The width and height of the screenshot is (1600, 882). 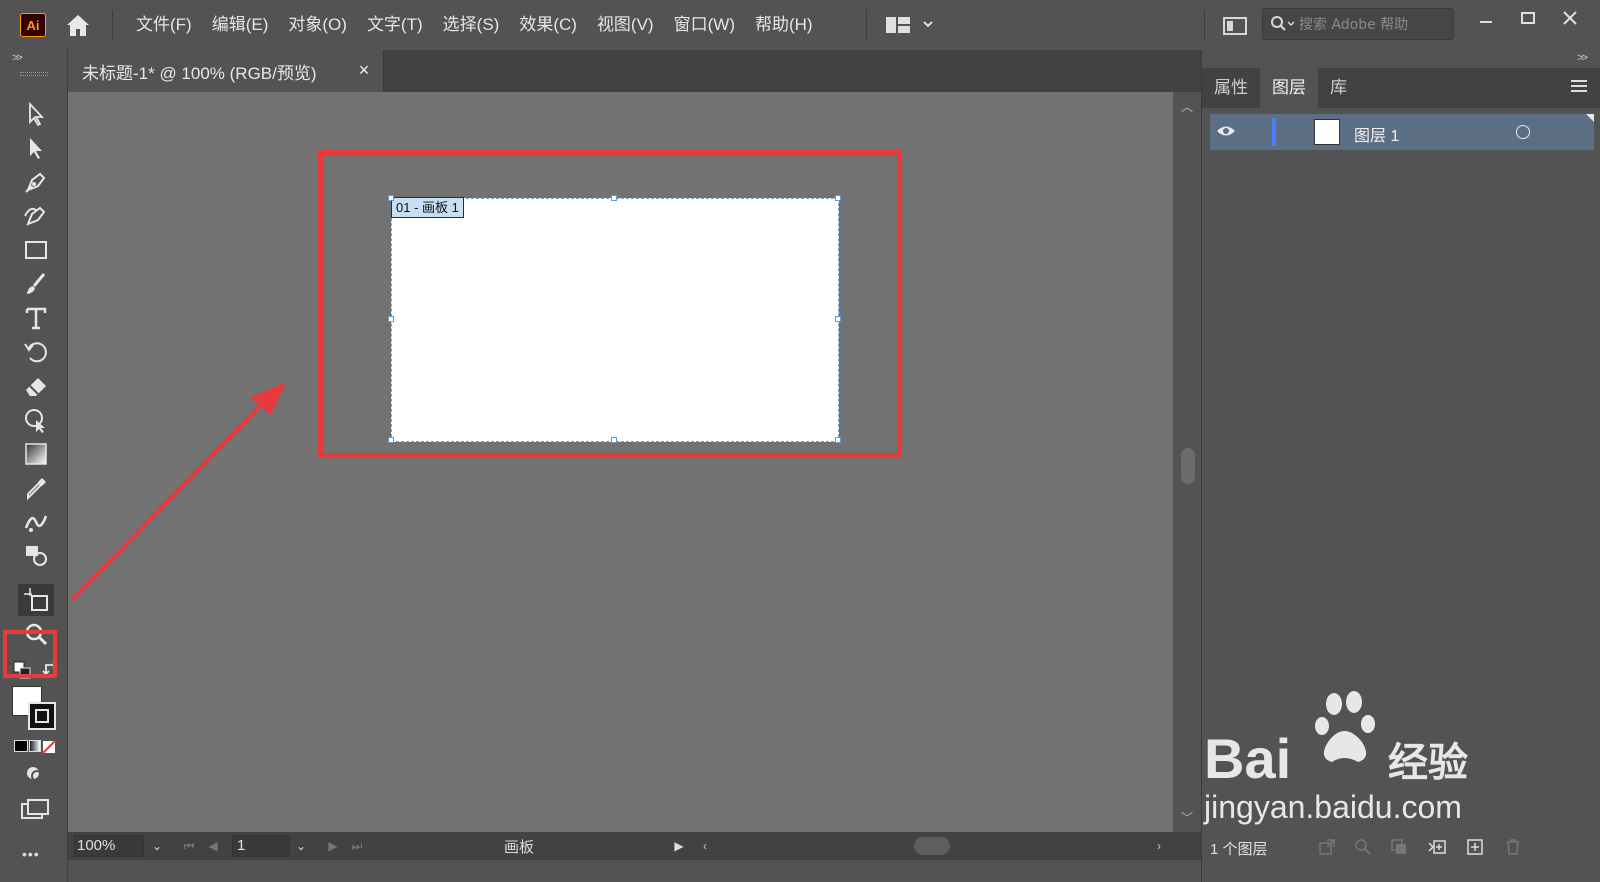 I want to click on workspace-switcher-icon, so click(x=910, y=25).